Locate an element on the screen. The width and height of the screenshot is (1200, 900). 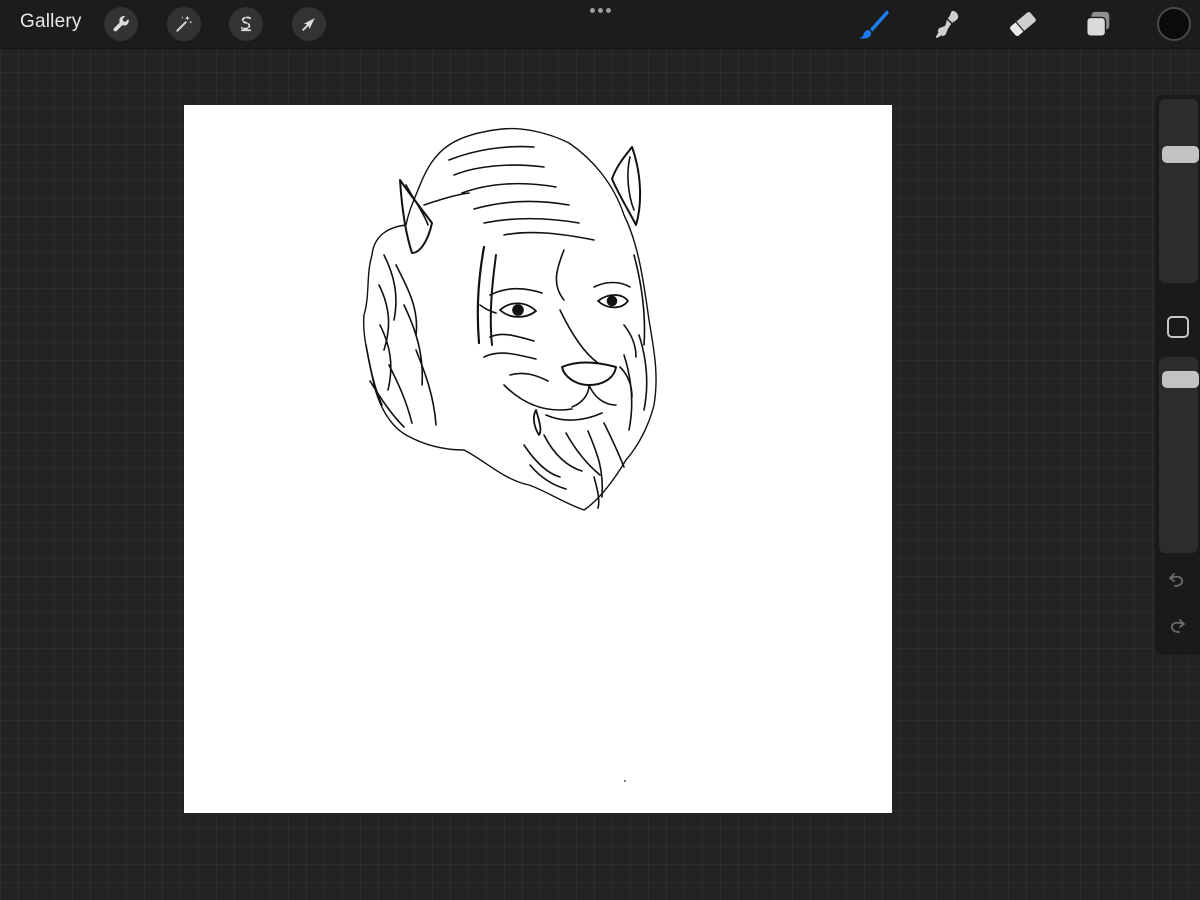
transform-arrow-icon is located at coordinates (308, 24).